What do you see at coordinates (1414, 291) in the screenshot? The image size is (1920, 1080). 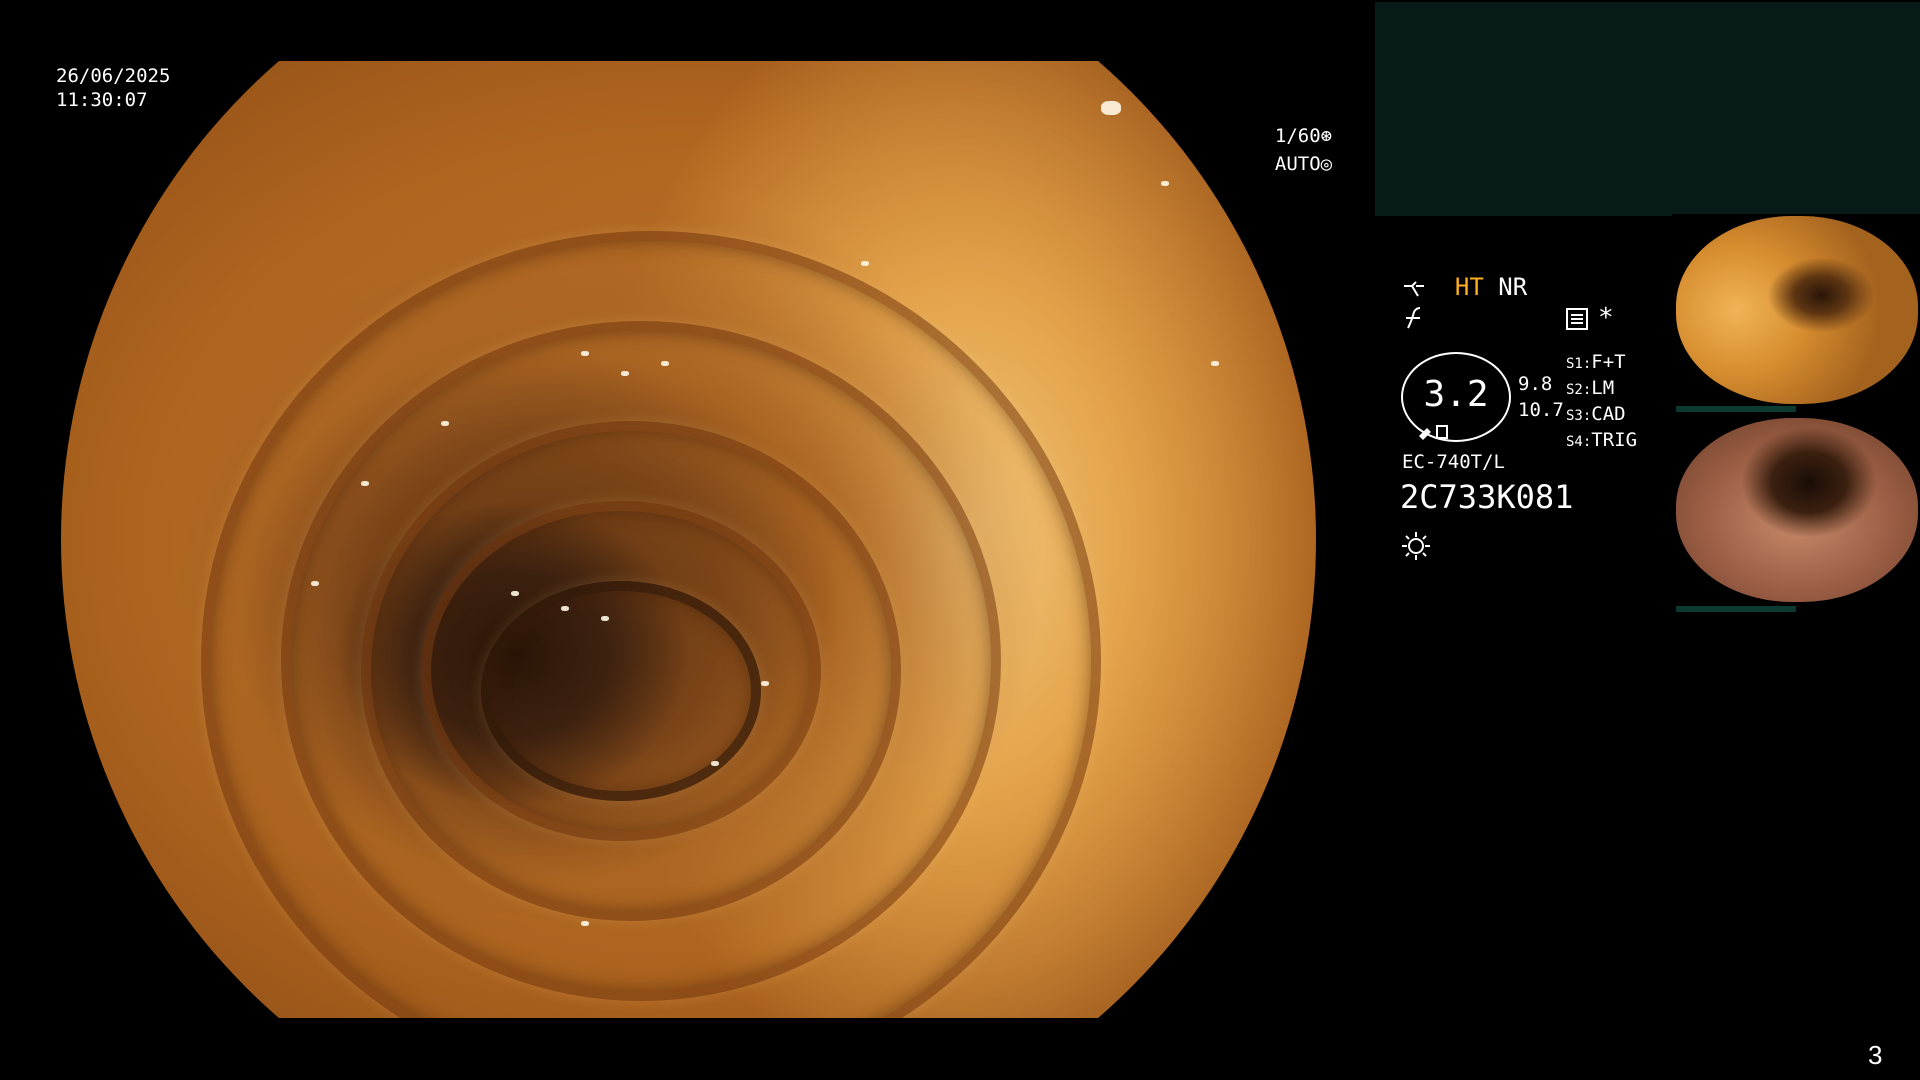 I see `filter-icon` at bounding box center [1414, 291].